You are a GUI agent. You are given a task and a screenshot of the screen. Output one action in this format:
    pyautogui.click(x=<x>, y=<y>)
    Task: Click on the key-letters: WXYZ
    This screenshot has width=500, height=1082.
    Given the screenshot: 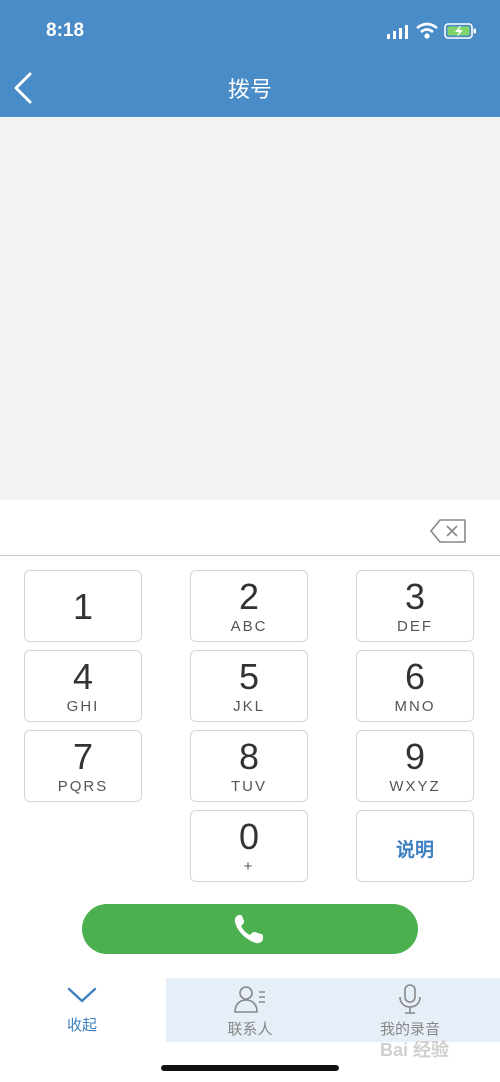 What is the action you would take?
    pyautogui.click(x=415, y=786)
    